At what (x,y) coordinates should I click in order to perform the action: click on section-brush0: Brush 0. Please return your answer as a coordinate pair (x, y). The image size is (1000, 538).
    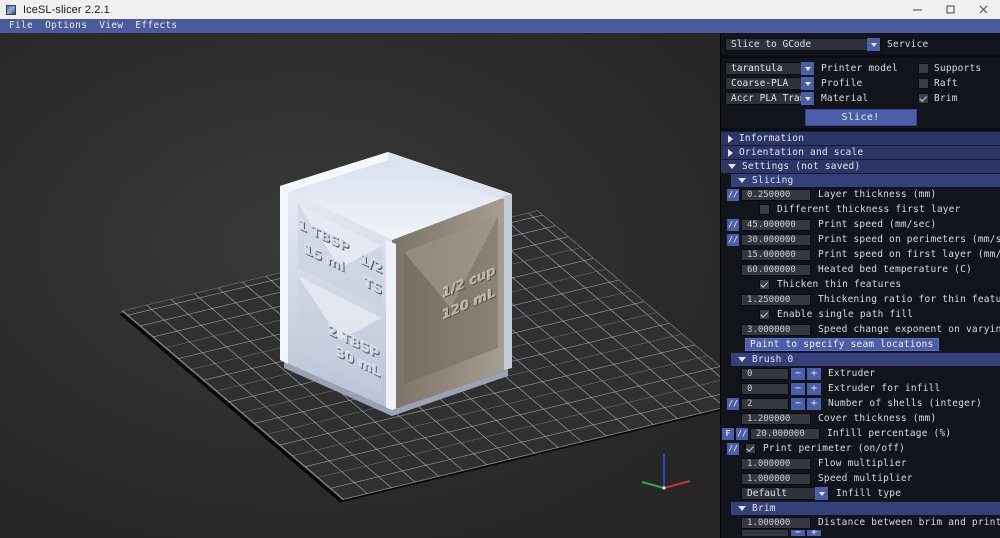
    Looking at the image, I should click on (865, 359).